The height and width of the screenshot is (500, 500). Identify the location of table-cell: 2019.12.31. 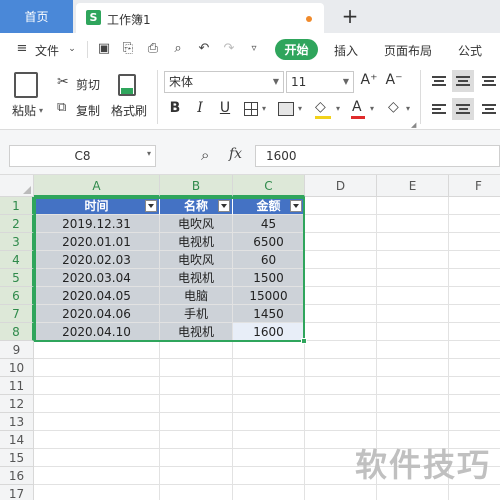
(97, 224).